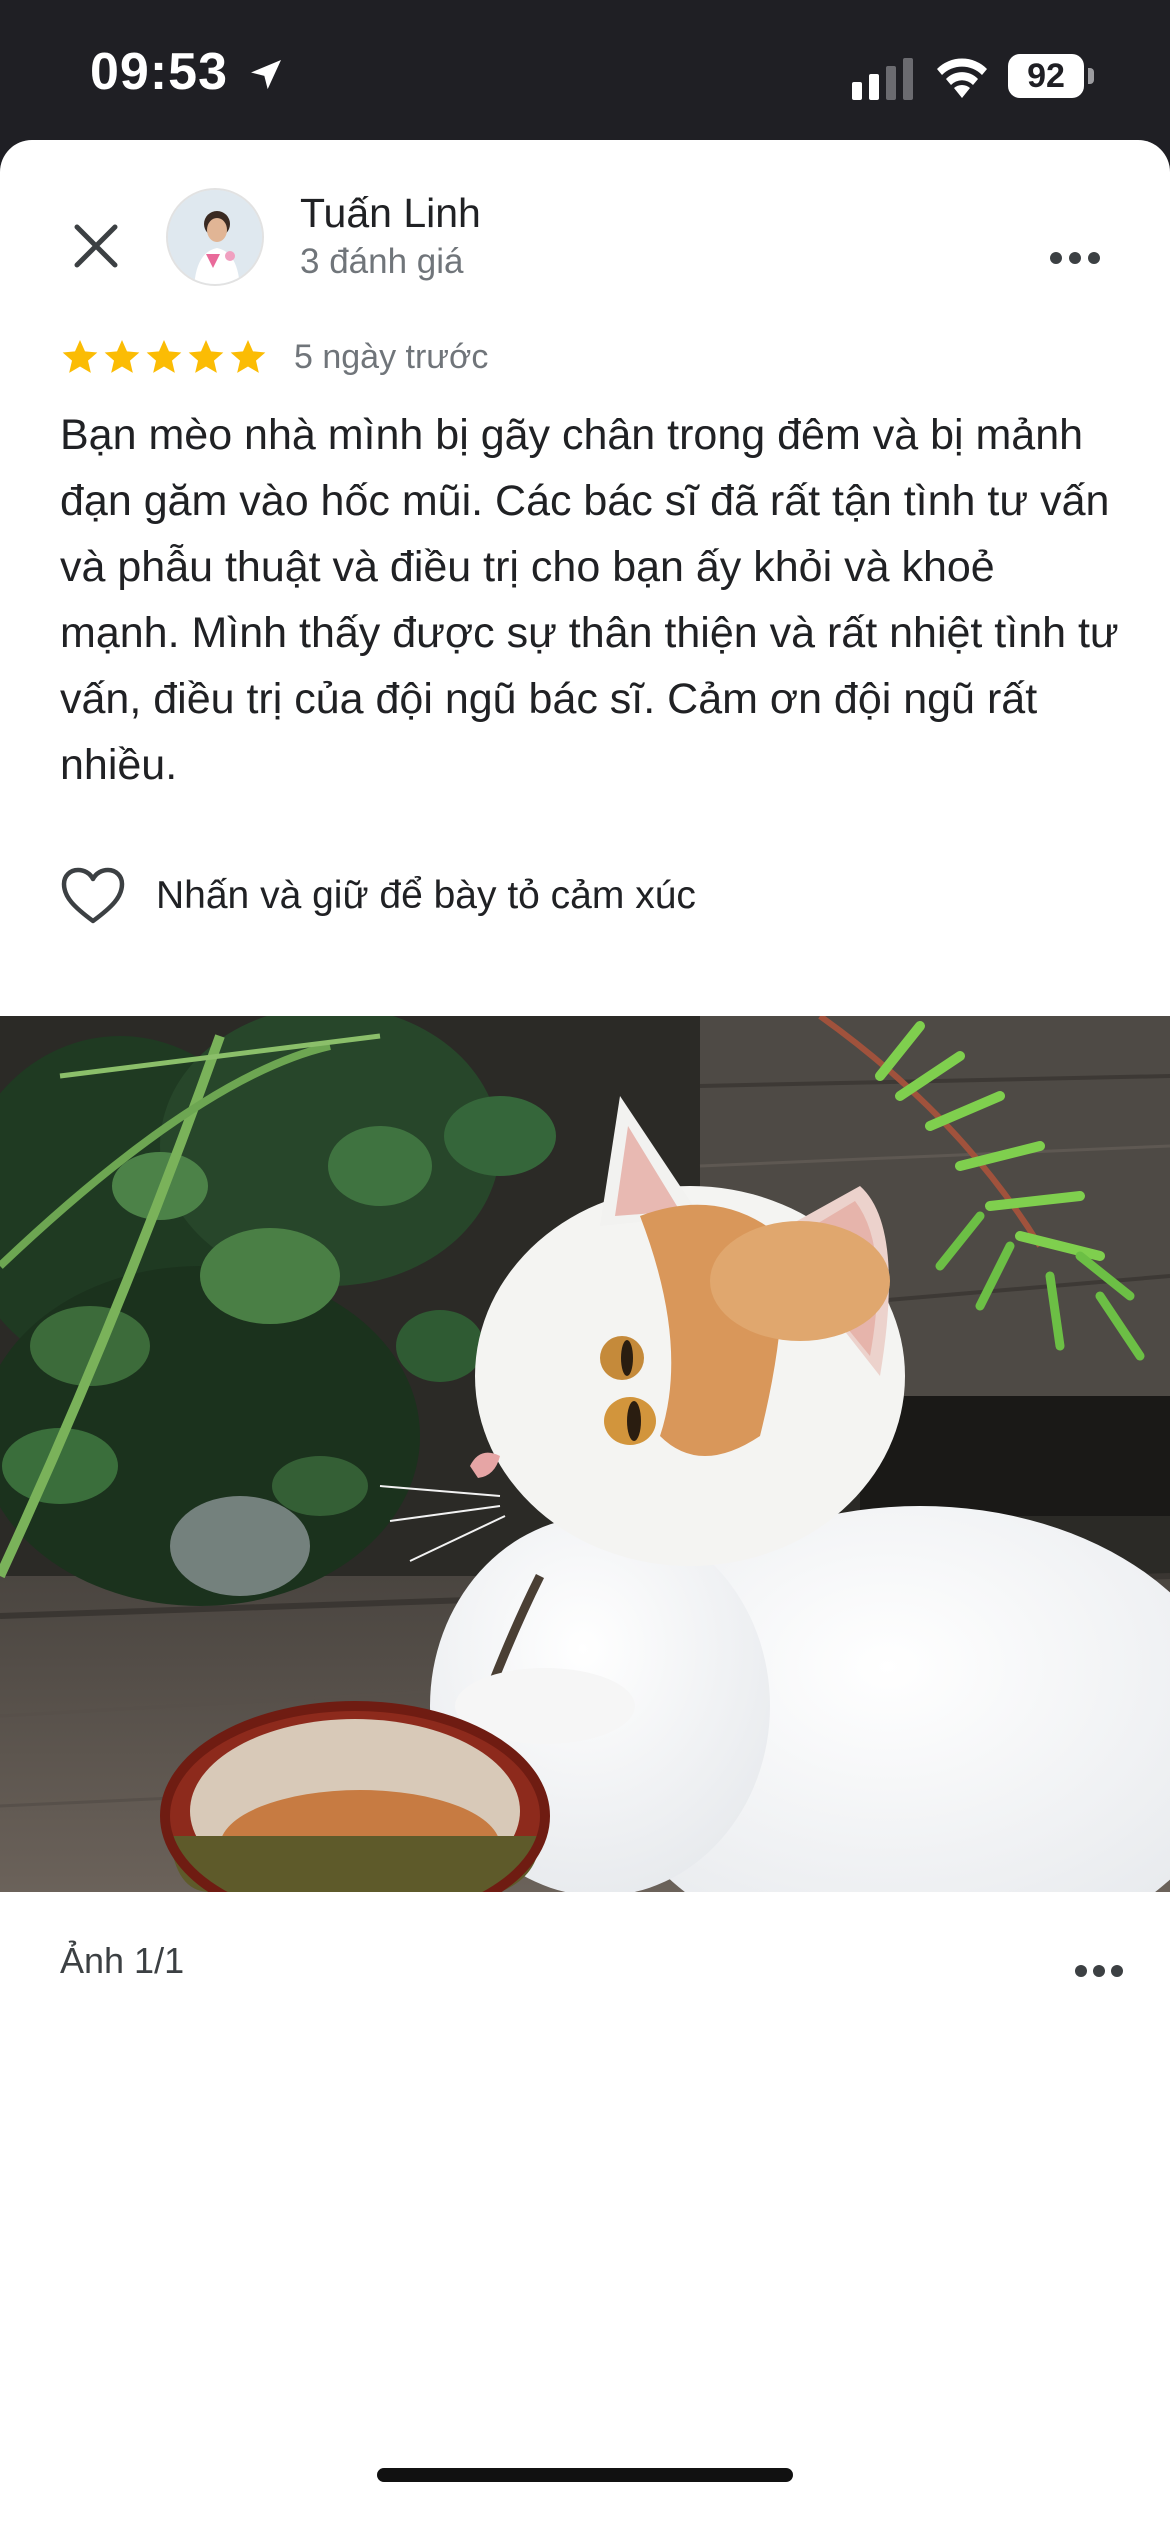 This screenshot has height=2532, width=1170. I want to click on close-icon, so click(96, 246).